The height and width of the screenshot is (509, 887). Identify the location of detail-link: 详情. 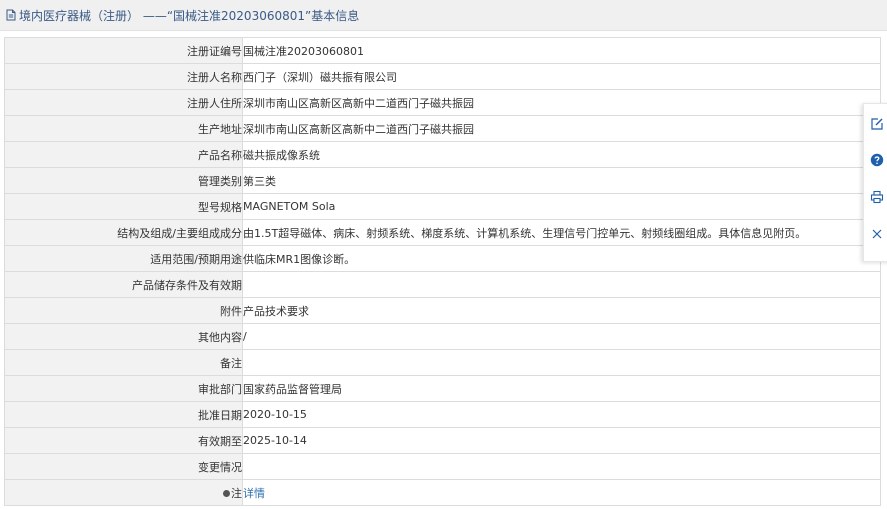
(255, 493).